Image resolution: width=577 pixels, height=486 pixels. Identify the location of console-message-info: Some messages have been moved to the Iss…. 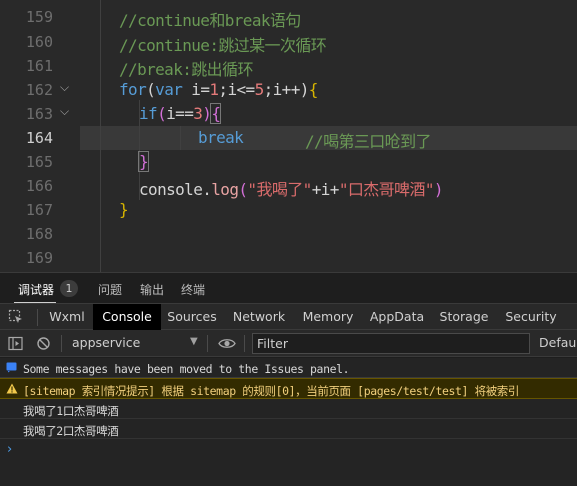
(288, 368).